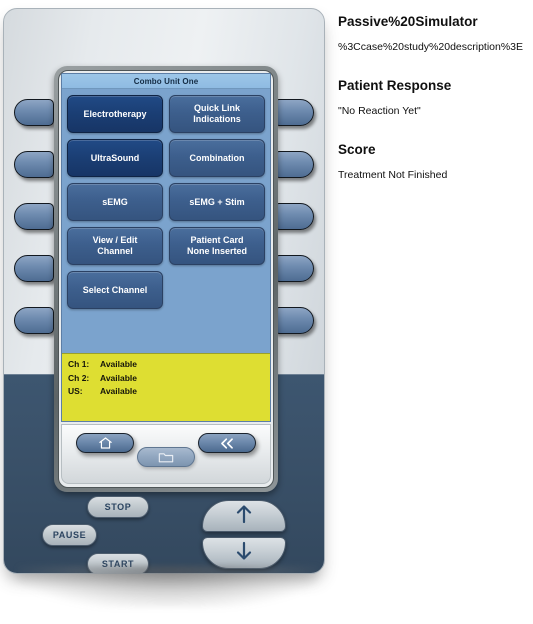 Image resolution: width=533 pixels, height=624 pixels. What do you see at coordinates (357, 149) in the screenshot?
I see `score-heading: Score` at bounding box center [357, 149].